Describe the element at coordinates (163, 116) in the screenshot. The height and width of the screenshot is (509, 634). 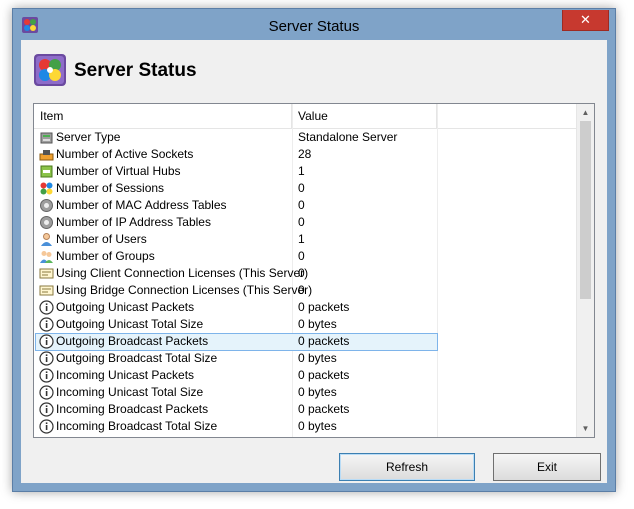
I see `column-header-item: Item` at that location.